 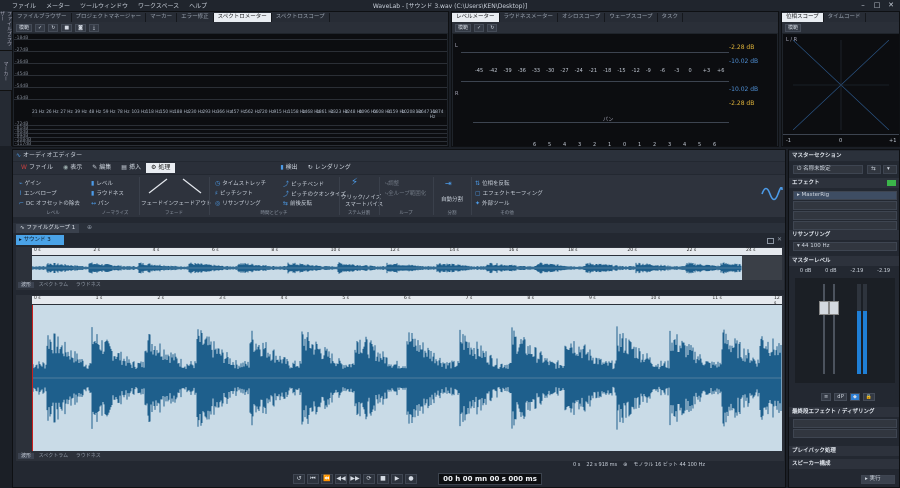 What do you see at coordinates (26, 285) in the screenshot?
I see `overview-tab-waveform: 波形` at bounding box center [26, 285].